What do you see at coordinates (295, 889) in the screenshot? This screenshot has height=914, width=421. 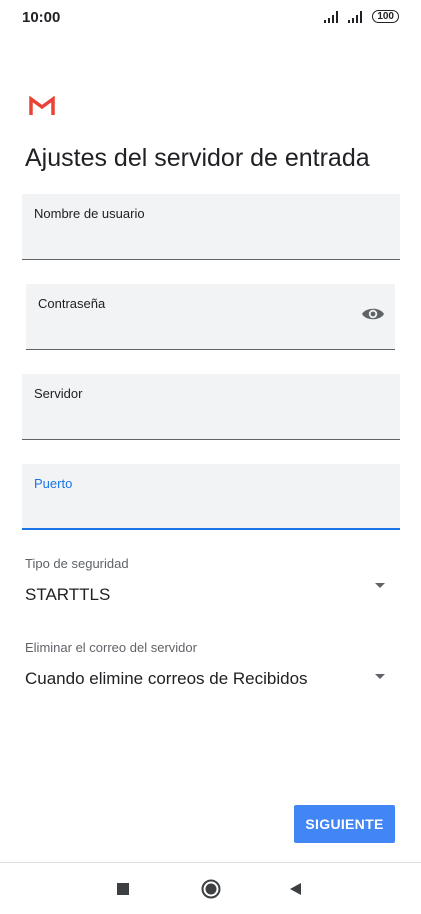 I see `back-icon` at bounding box center [295, 889].